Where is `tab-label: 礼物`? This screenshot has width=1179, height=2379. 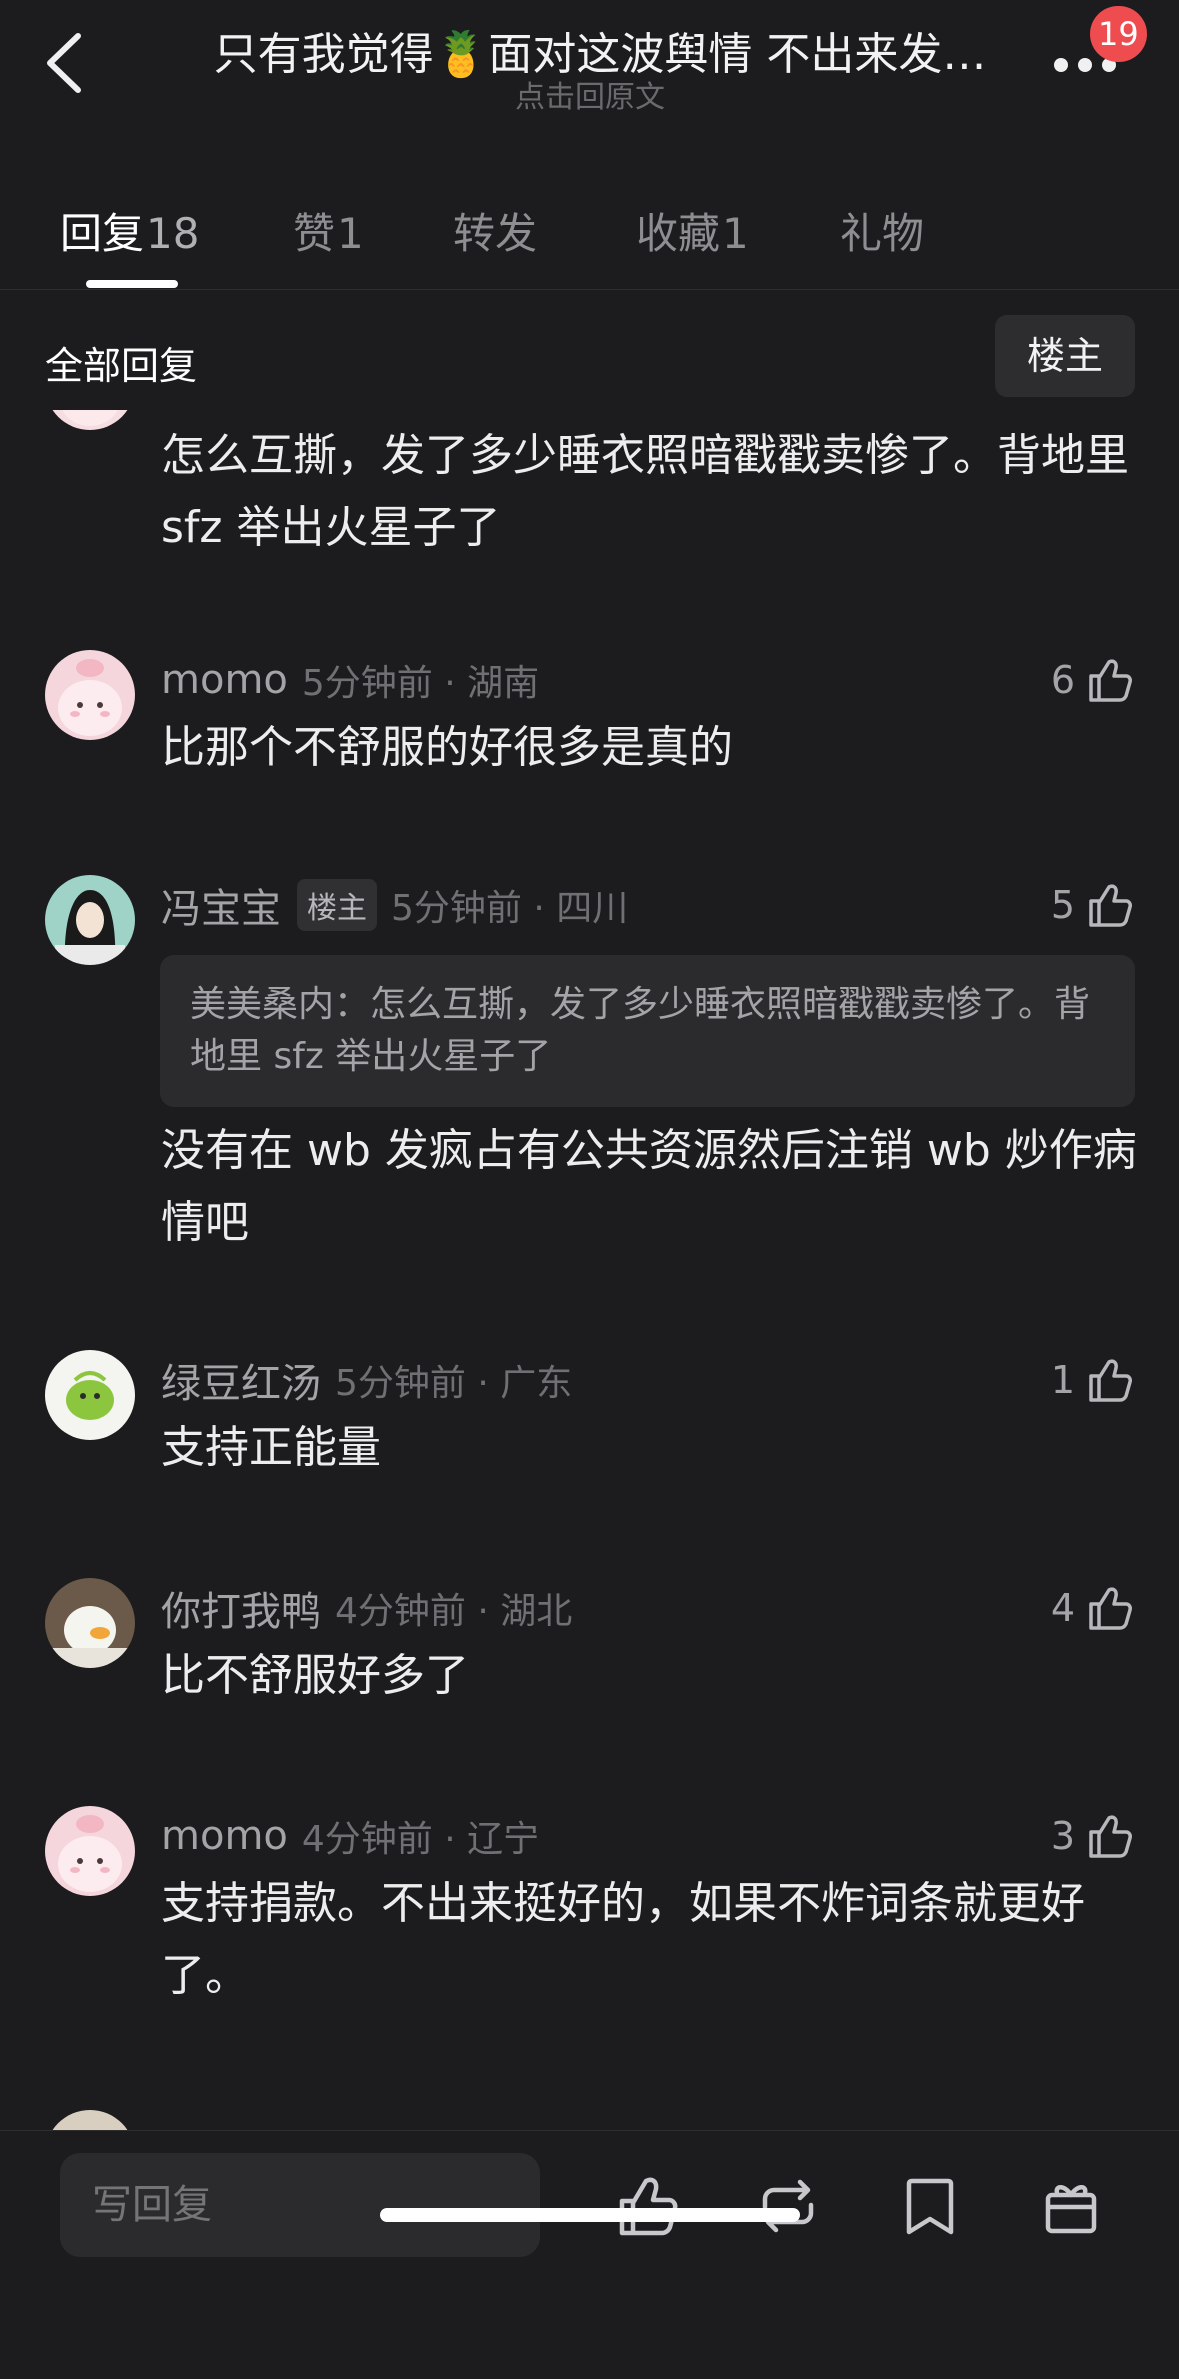 tab-label: 礼物 is located at coordinates (882, 233).